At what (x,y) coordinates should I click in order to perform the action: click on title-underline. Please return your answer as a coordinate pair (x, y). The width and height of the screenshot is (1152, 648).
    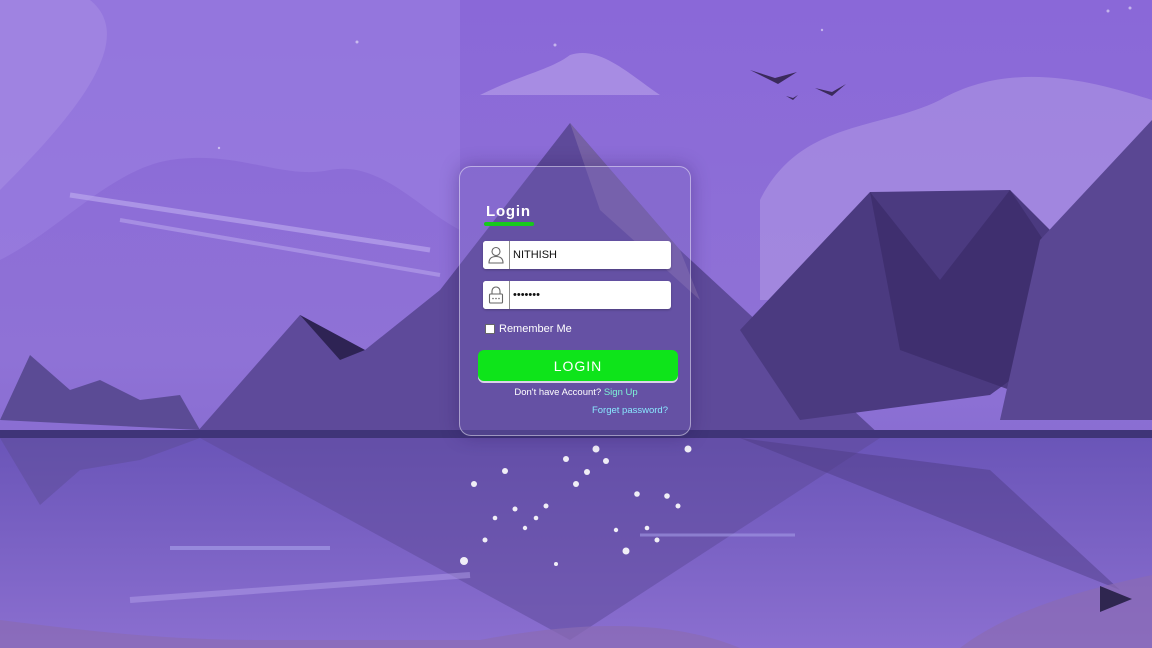
    Looking at the image, I should click on (509, 224).